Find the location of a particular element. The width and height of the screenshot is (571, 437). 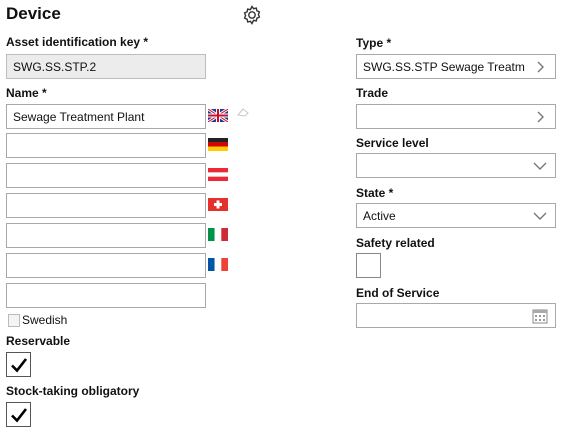

asset-key-value: SWG.SS.STP.2 is located at coordinates (55, 66).